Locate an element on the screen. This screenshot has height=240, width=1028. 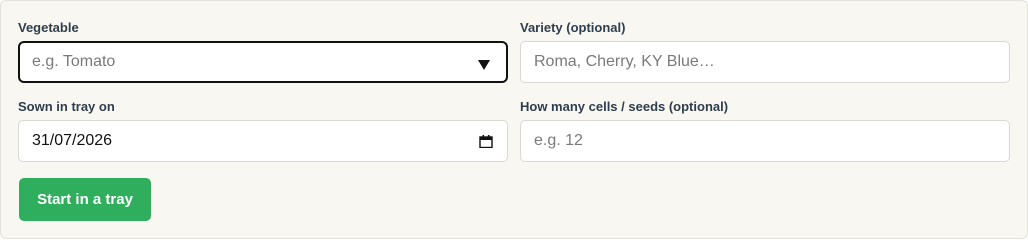
cells-input: e.g. 12 is located at coordinates (765, 141).